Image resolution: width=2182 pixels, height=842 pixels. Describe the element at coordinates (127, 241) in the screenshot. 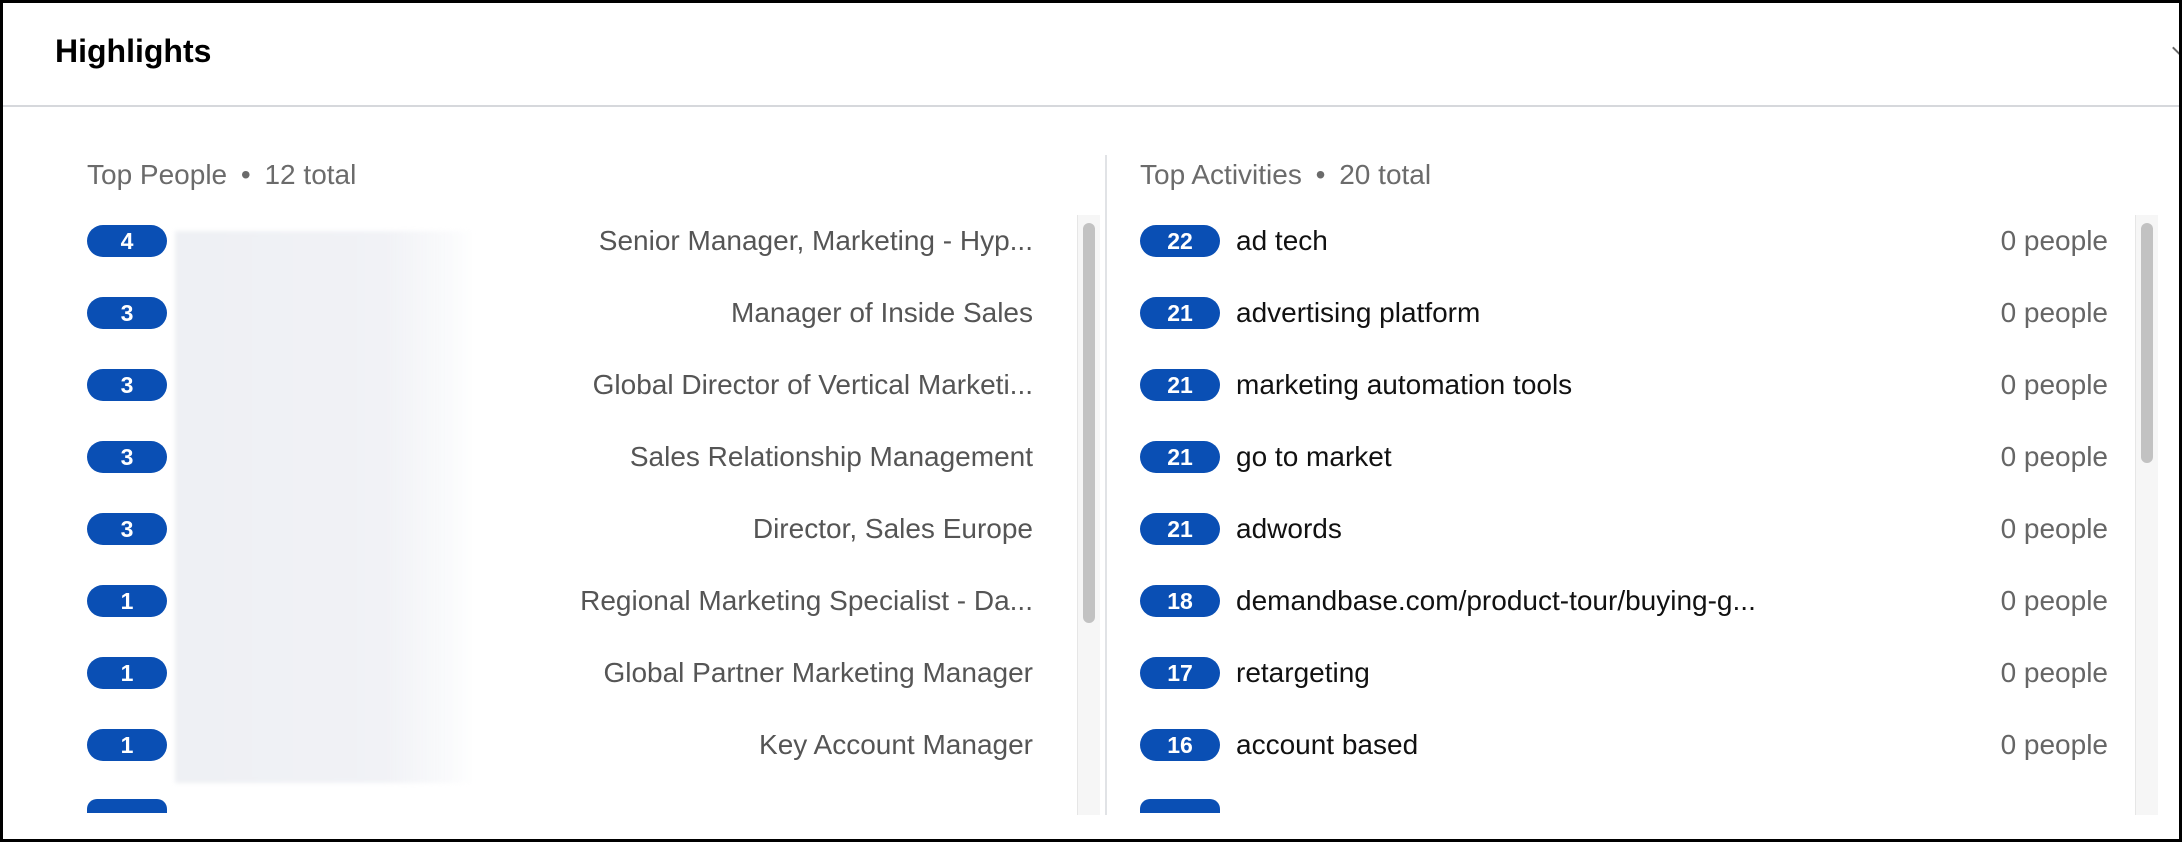

I see `count-badge: 4` at that location.